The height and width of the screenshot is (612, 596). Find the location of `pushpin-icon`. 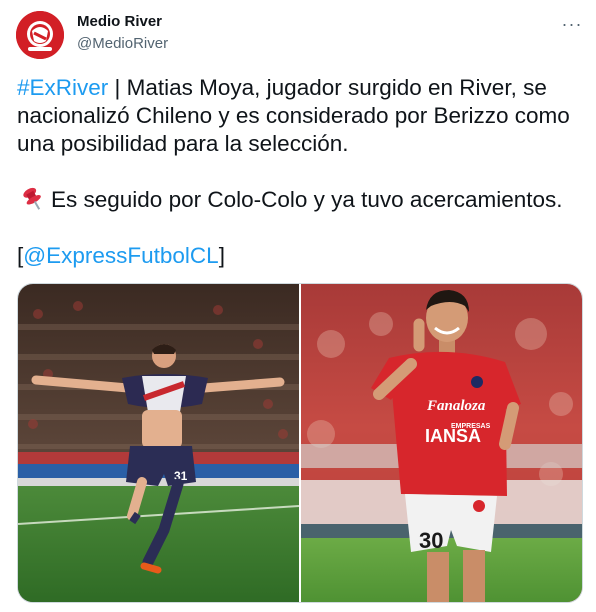

pushpin-icon is located at coordinates (32, 198).